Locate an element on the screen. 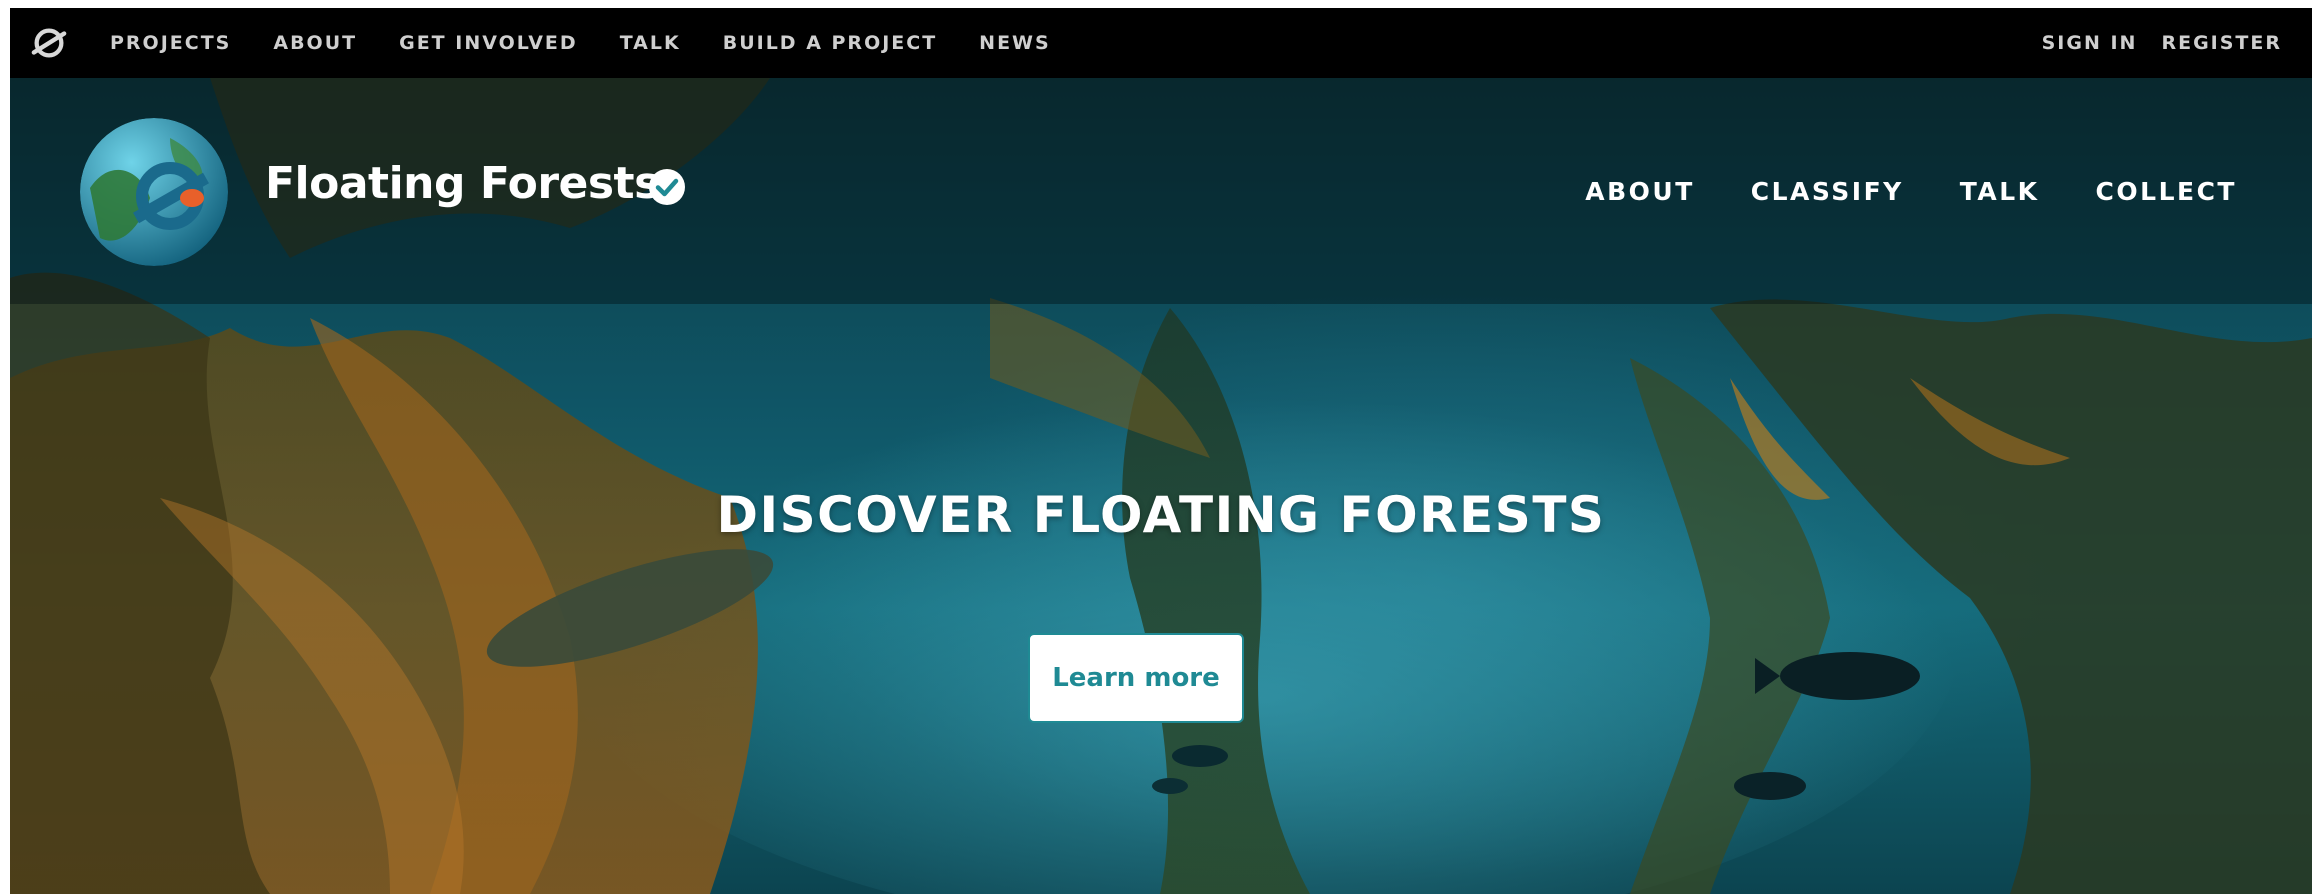  nav-talk: TALK is located at coordinates (650, 43).